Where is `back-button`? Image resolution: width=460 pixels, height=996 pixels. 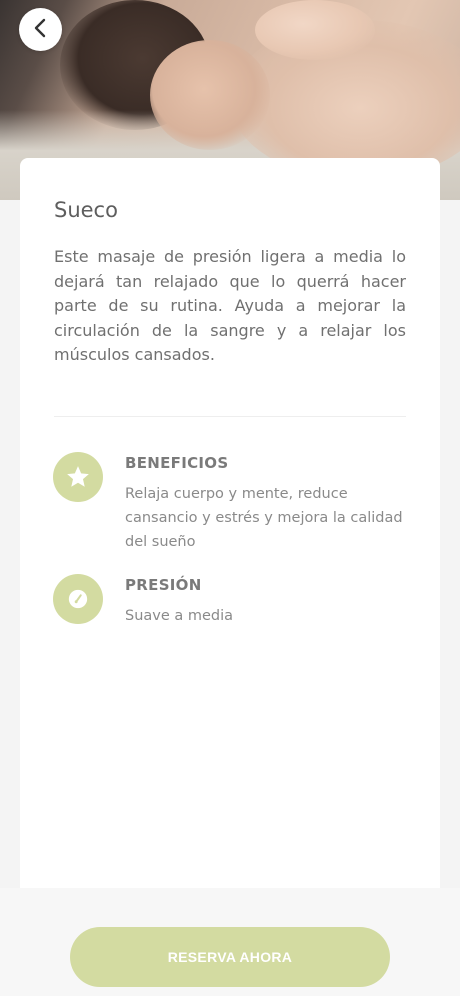 back-button is located at coordinates (40, 29).